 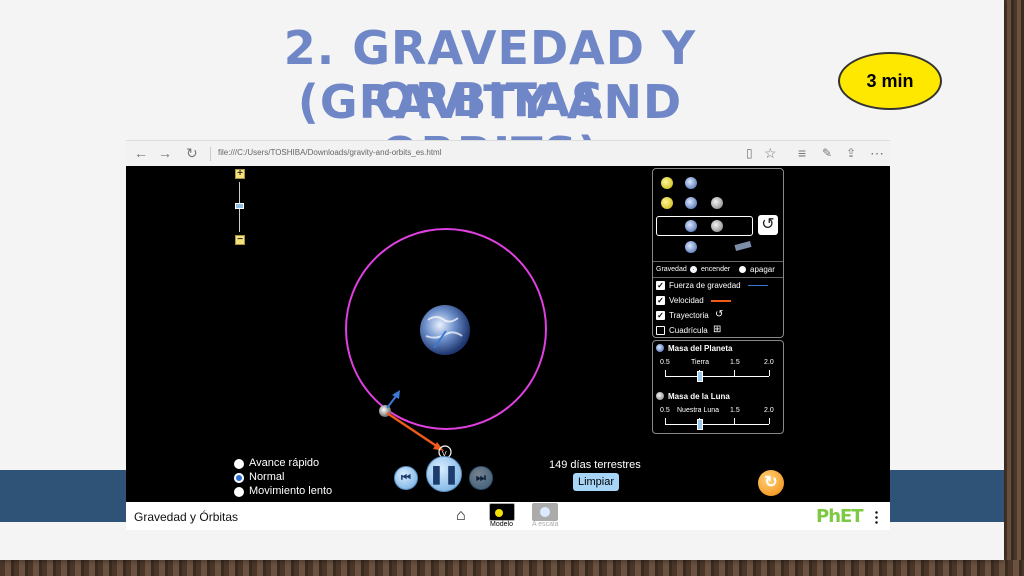 I want to click on gravity-off-label: apagar, so click(x=762, y=269).